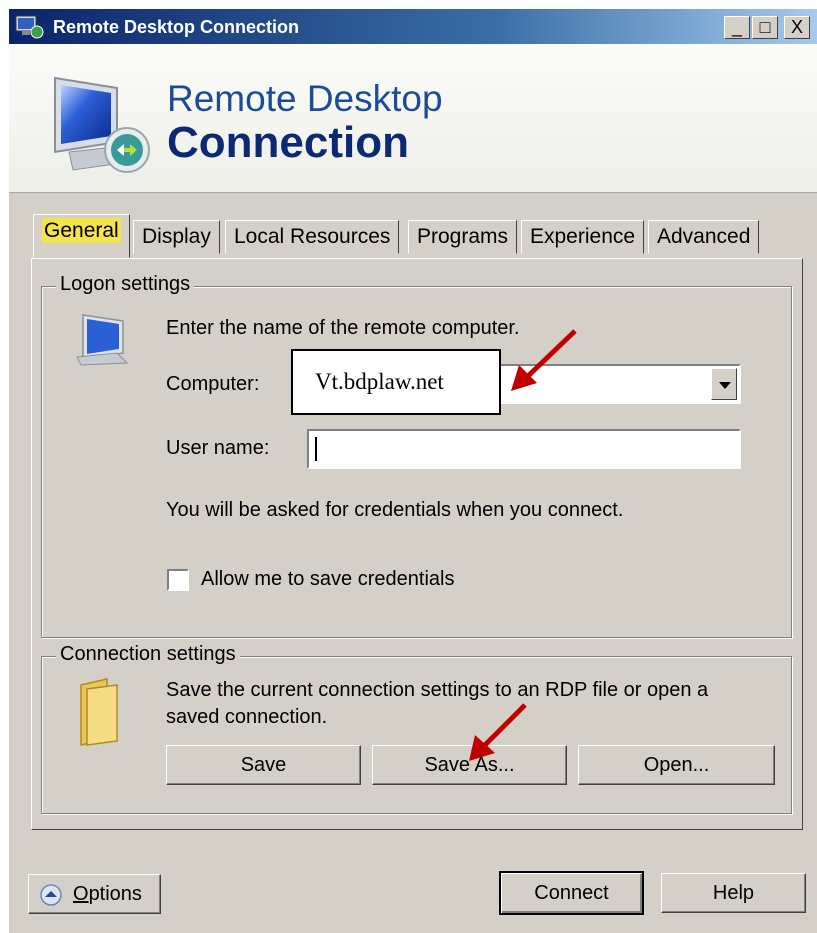  What do you see at coordinates (94, 894) in the screenshot?
I see `options-button: Options` at bounding box center [94, 894].